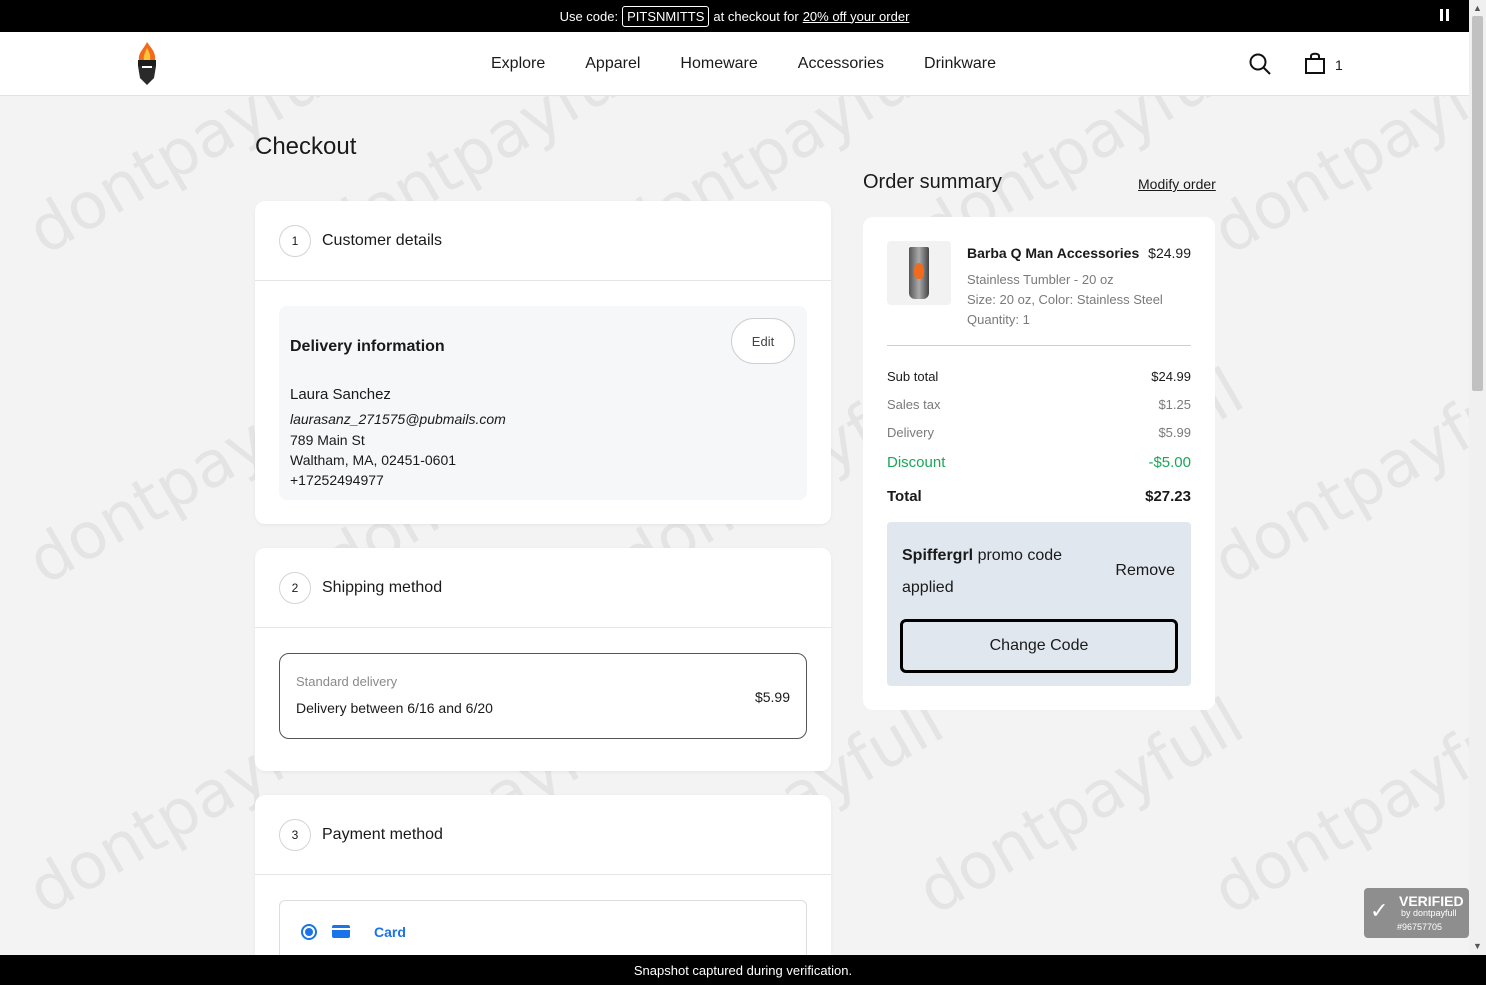 Image resolution: width=1486 pixels, height=985 pixels. I want to click on shipping-method-header: 2 Shipping method, so click(543, 588).